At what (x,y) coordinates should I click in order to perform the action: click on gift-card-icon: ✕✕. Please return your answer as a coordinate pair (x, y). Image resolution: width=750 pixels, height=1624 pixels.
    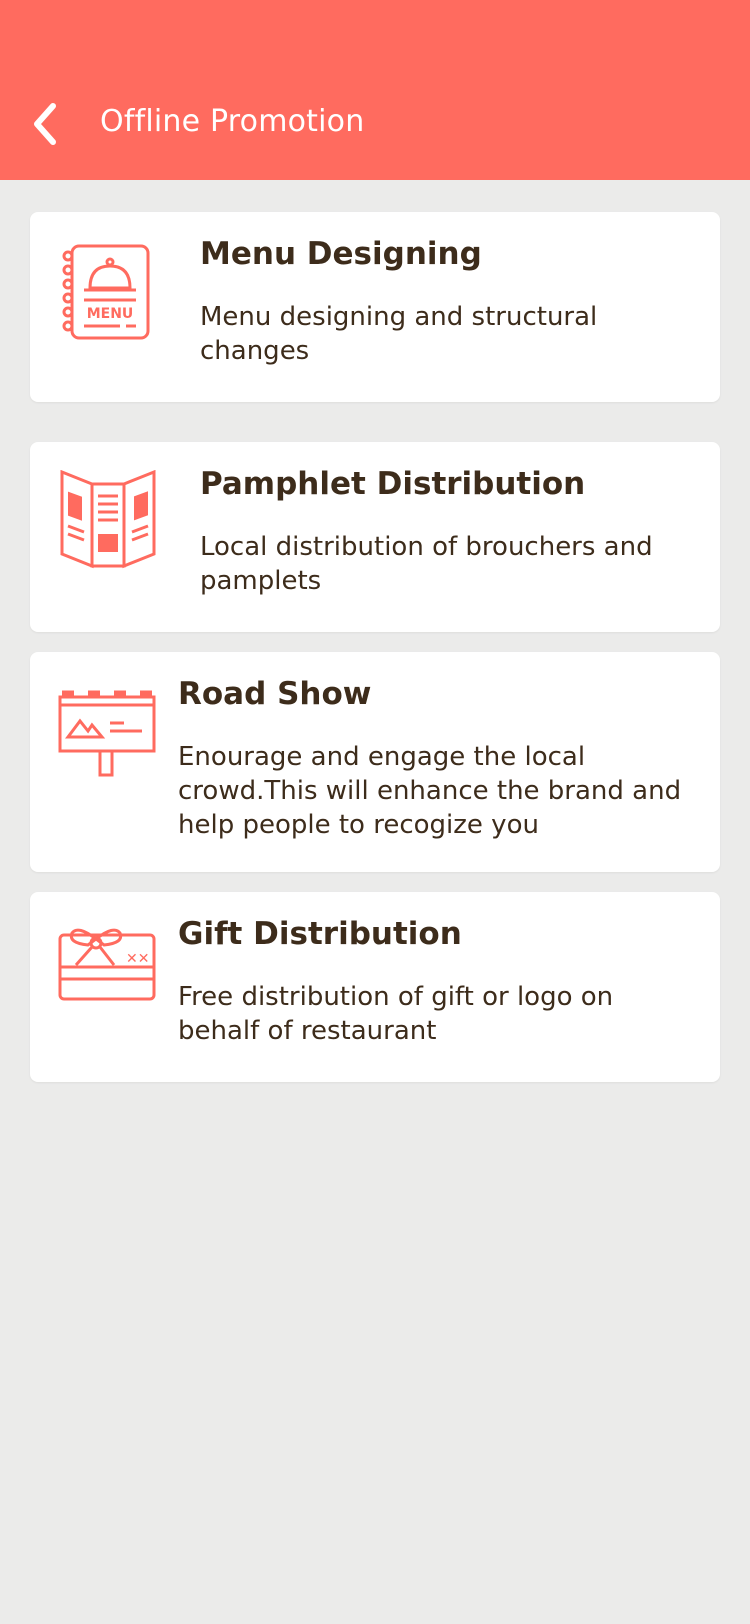
    Looking at the image, I should click on (108, 966).